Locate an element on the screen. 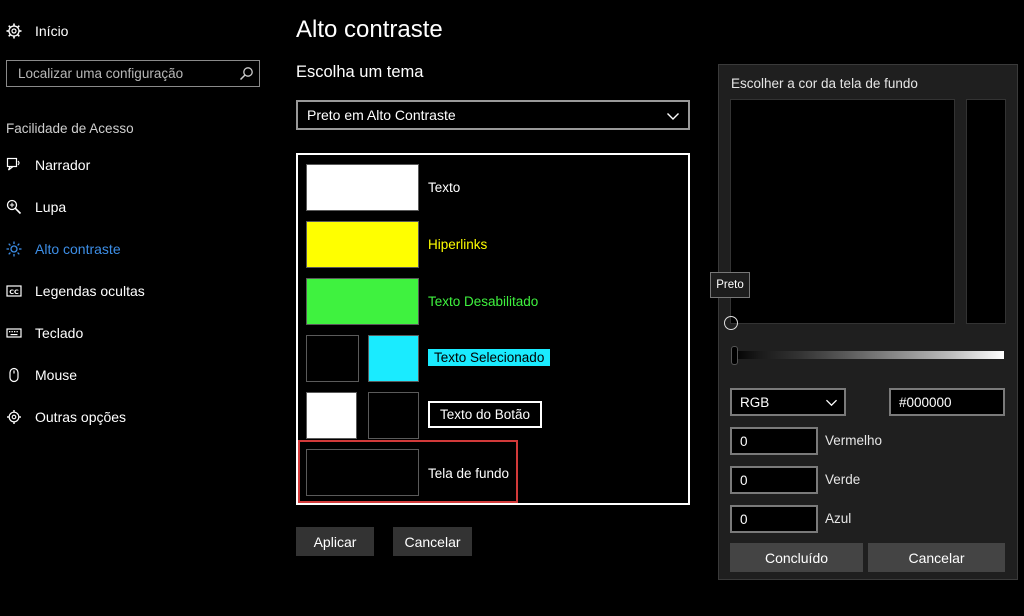 This screenshot has height=616, width=1024. background-label: Tela de fundo is located at coordinates (469, 473).